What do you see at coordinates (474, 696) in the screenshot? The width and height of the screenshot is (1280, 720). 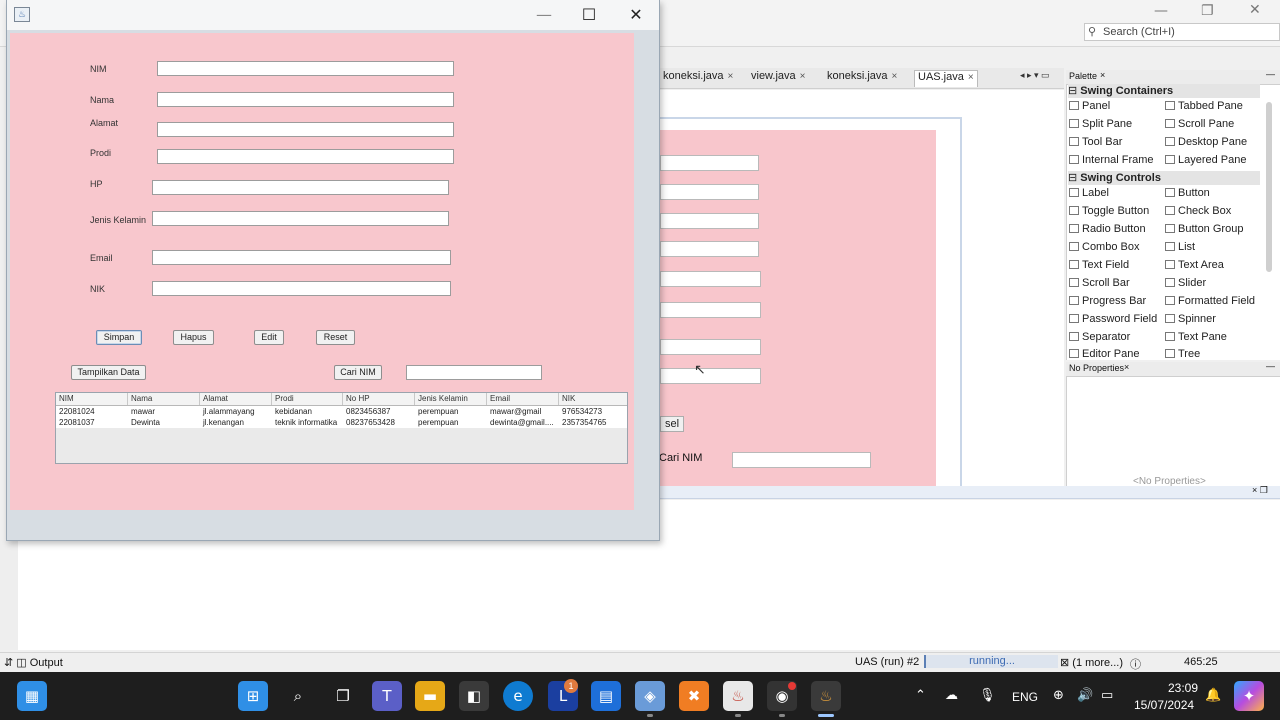 I see `store-icon: ◧` at bounding box center [474, 696].